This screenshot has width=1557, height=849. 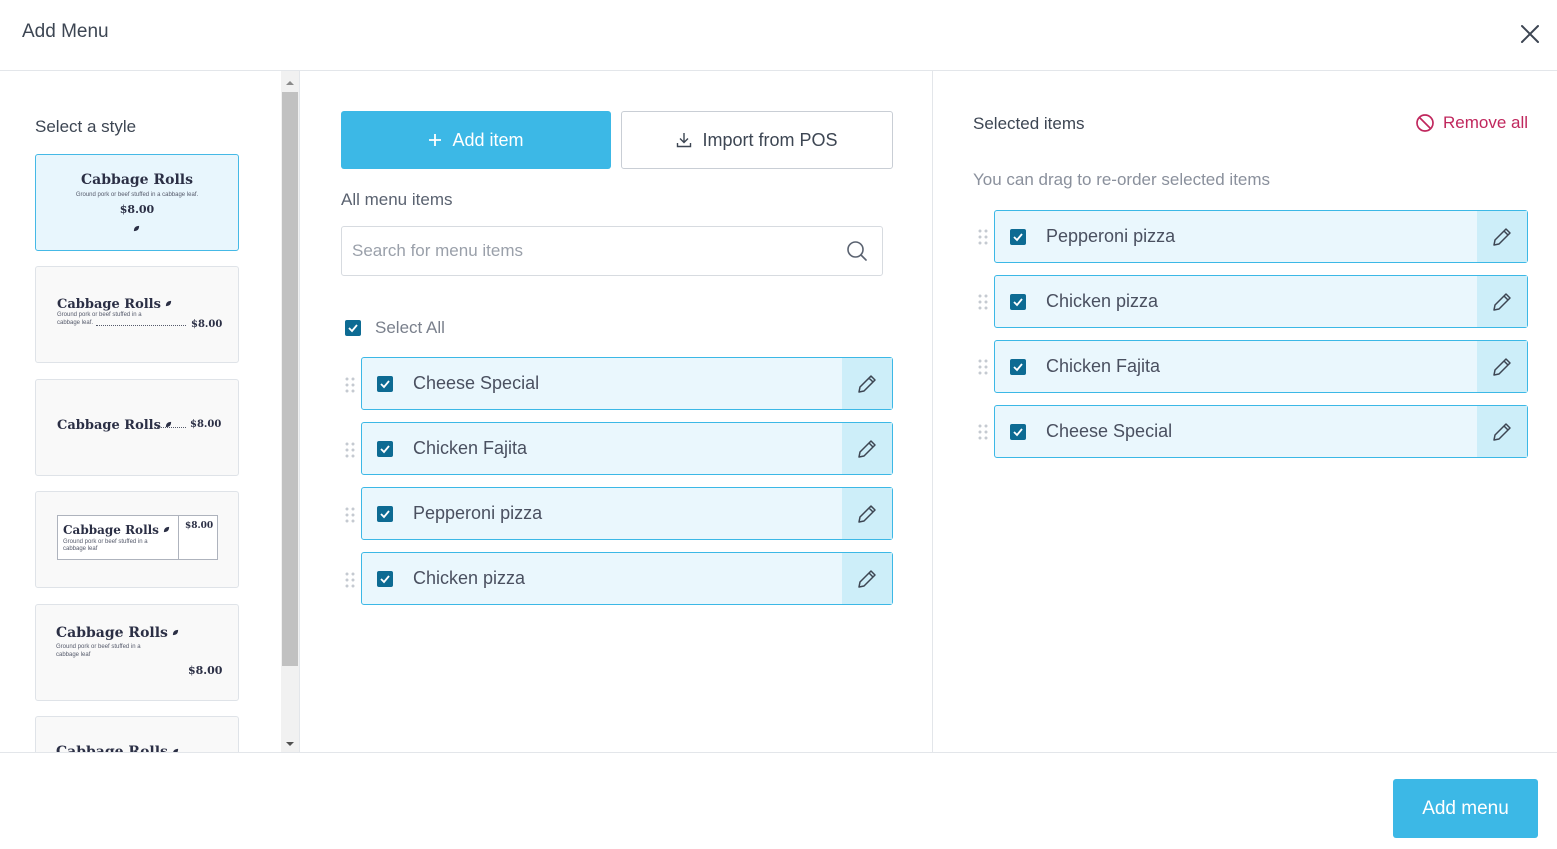 I want to click on download-icon, so click(x=684, y=140).